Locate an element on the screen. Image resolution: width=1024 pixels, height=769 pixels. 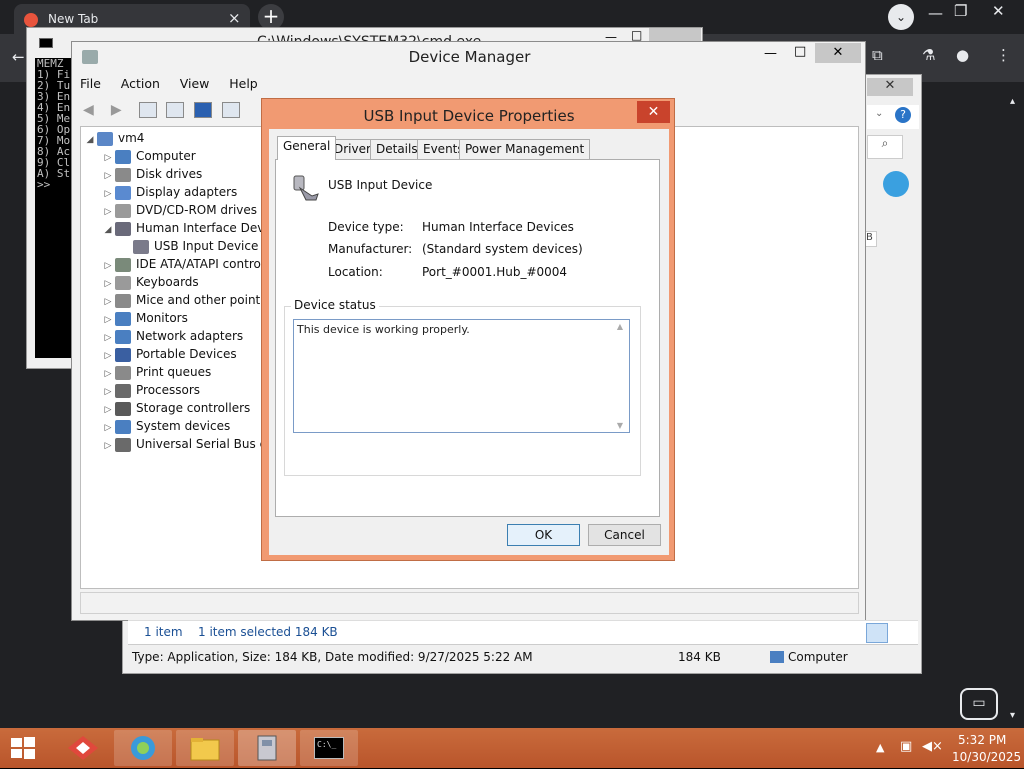
tree-item-label: DVD/CD-ROM drives is located at coordinates (197, 210).